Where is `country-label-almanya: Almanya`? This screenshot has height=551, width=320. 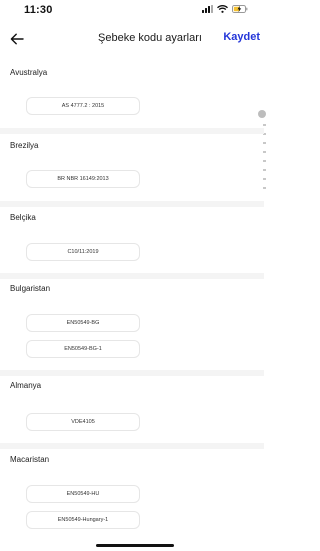
country-label-almanya: Almanya is located at coordinates (26, 385).